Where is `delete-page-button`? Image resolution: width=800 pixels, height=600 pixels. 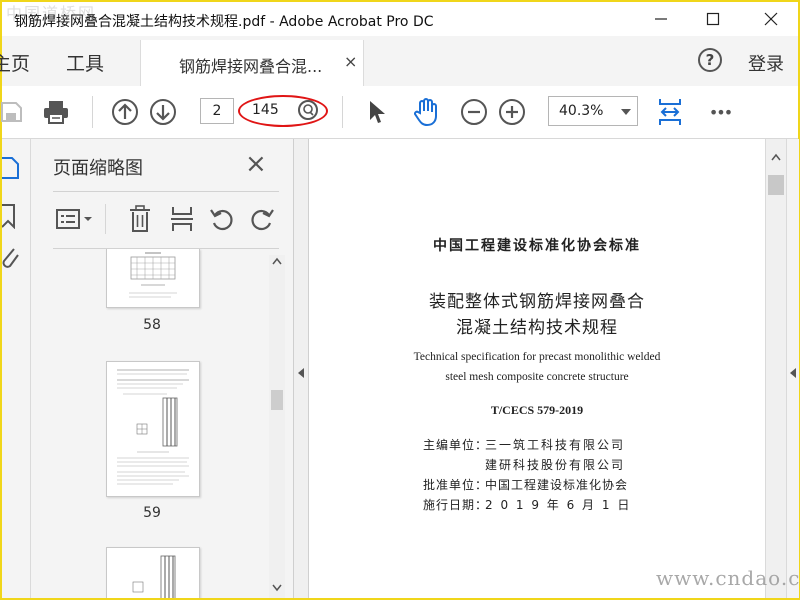
delete-page-button is located at coordinates (140, 219).